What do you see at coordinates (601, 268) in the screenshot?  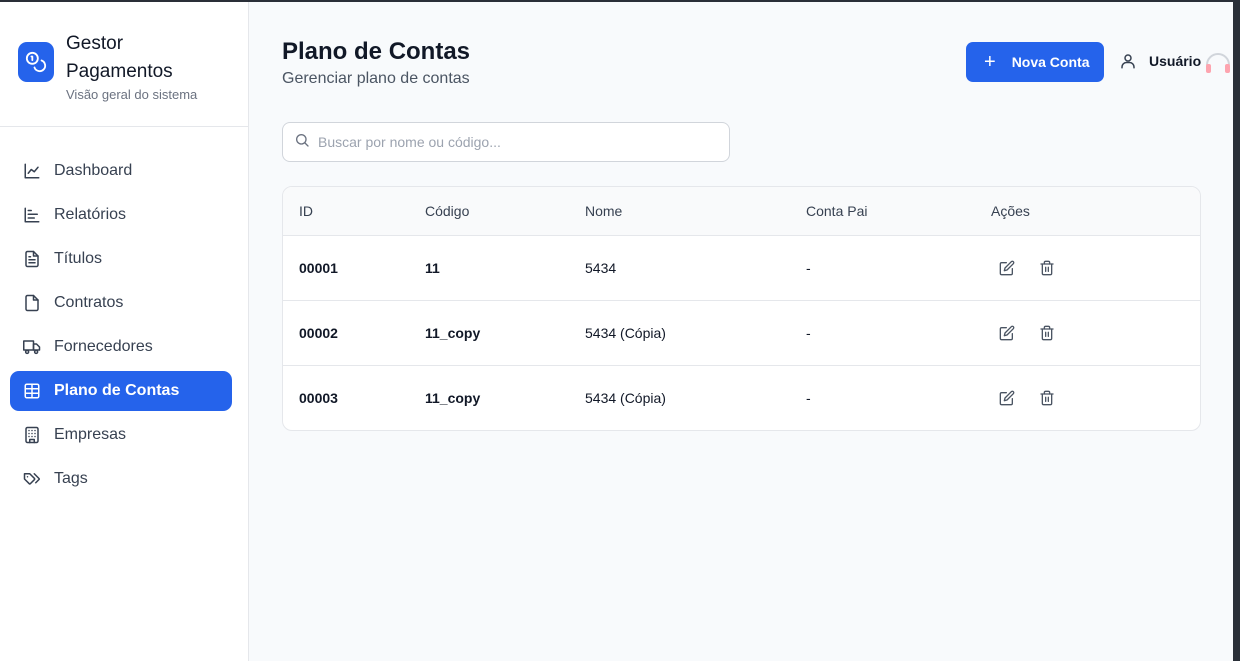 I see `cell-nome: 5434` at bounding box center [601, 268].